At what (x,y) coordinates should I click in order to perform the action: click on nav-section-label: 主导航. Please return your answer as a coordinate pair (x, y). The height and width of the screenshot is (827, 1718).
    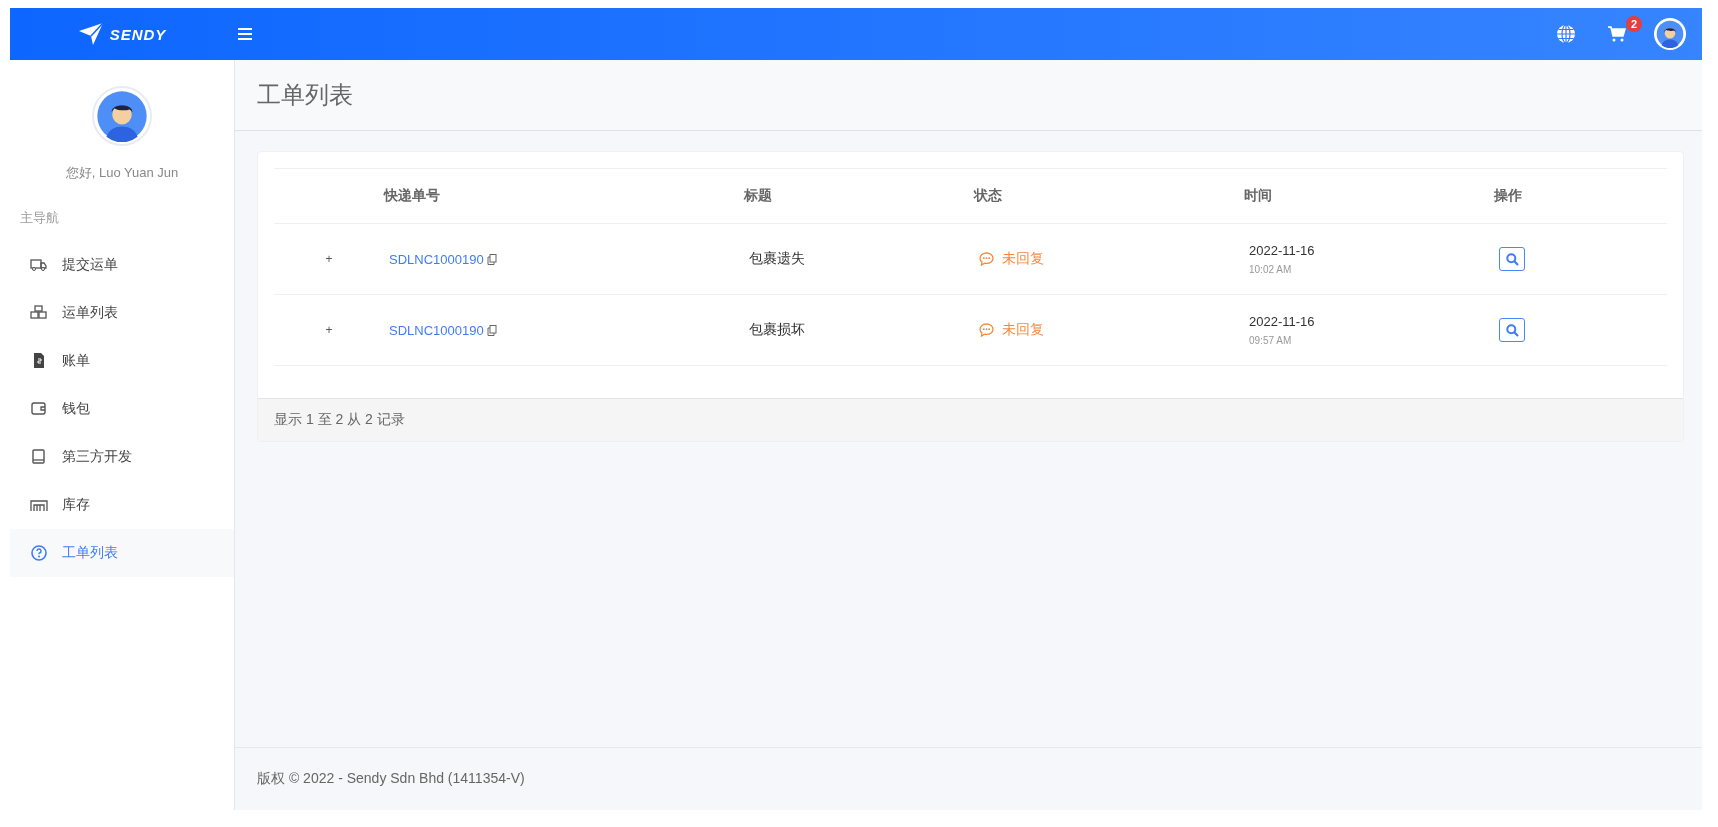
    Looking at the image, I should click on (39, 218).